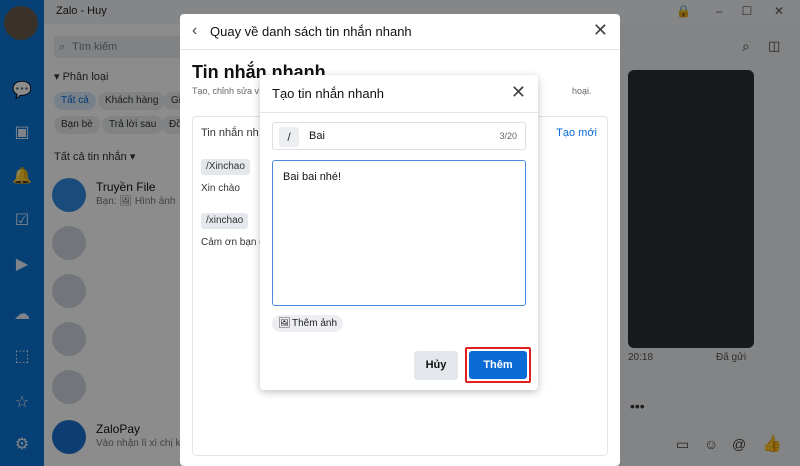  Describe the element at coordinates (576, 133) in the screenshot. I see `create-new-link: Tạo mới` at that location.